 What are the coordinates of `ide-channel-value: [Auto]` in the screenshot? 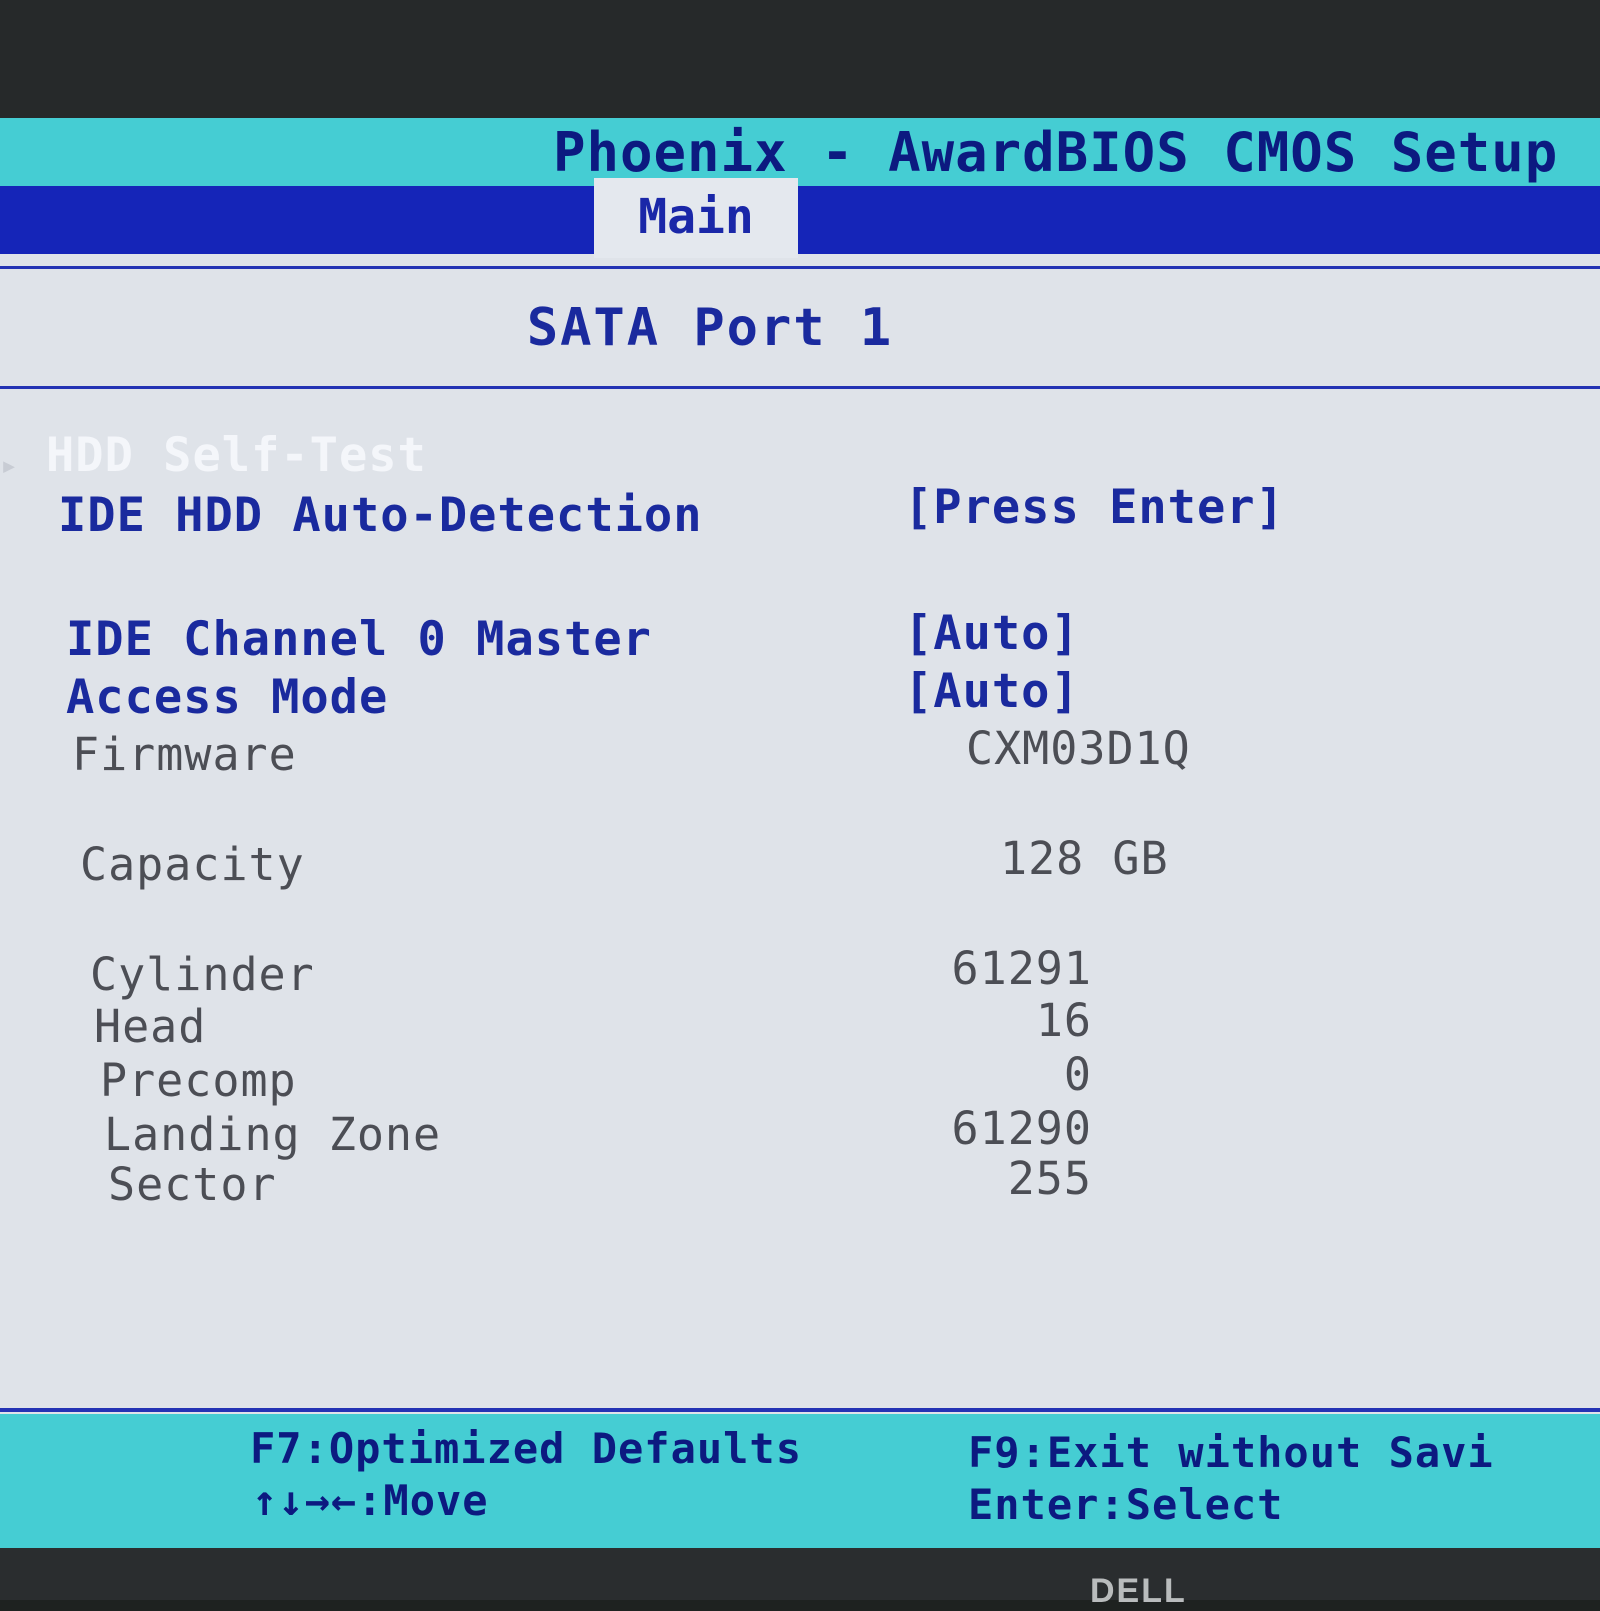 It's located at (992, 633).